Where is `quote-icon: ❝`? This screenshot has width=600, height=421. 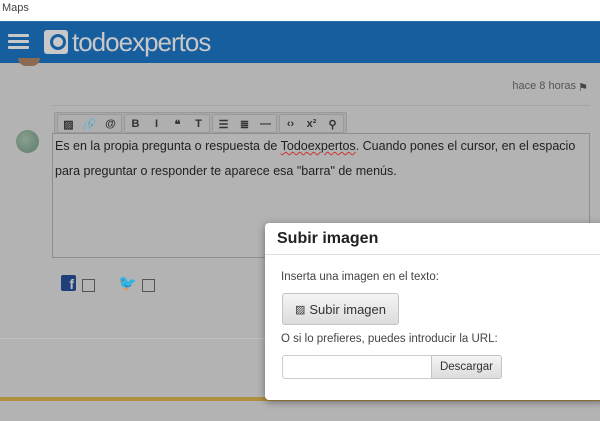 quote-icon: ❝ is located at coordinates (177, 124).